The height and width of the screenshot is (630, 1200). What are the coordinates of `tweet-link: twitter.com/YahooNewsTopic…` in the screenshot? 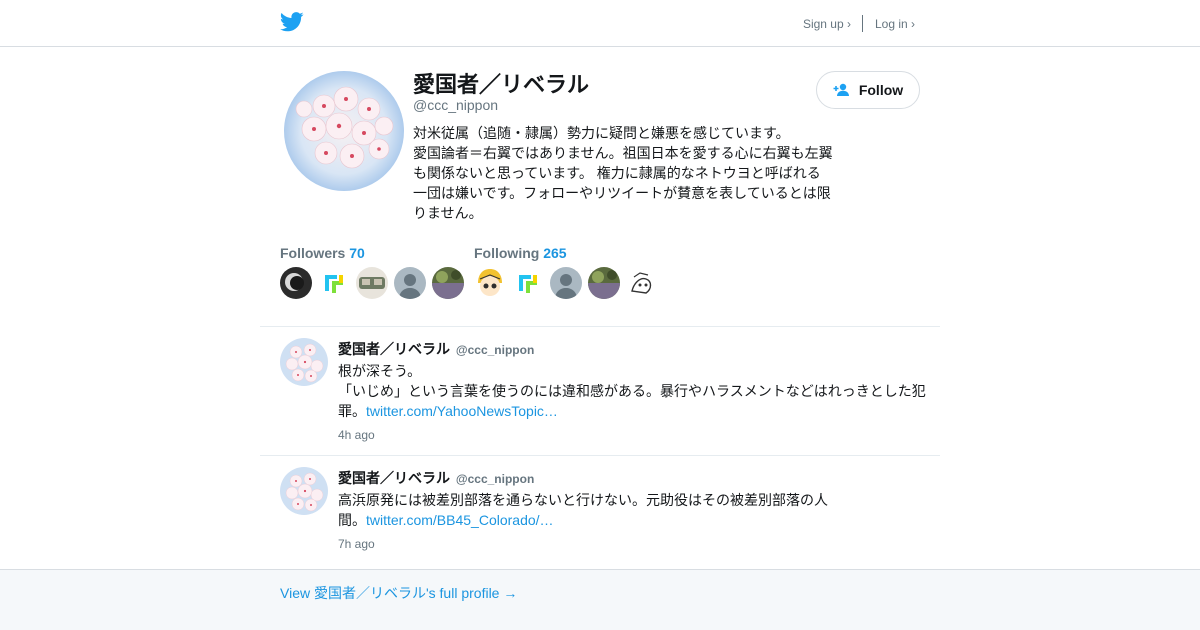 It's located at (462, 411).